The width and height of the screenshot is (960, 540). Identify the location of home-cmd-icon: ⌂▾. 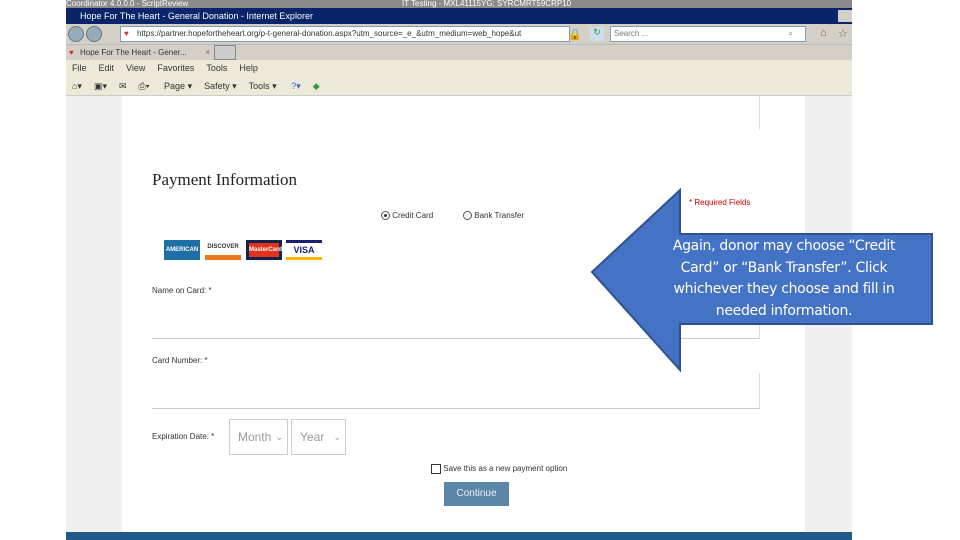
(77, 86).